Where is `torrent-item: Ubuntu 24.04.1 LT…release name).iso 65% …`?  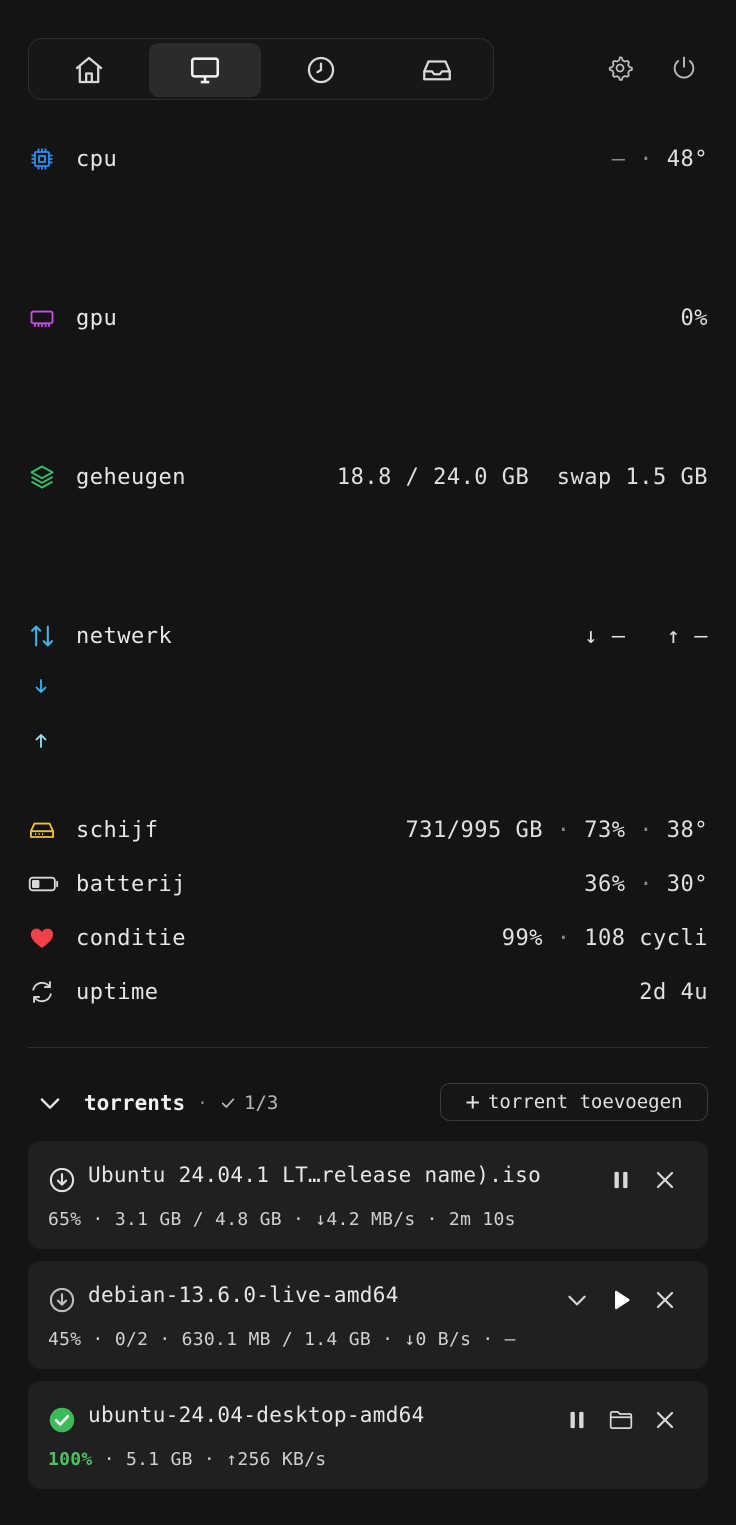 torrent-item: Ubuntu 24.04.1 LT…release name).iso 65% … is located at coordinates (368, 1195).